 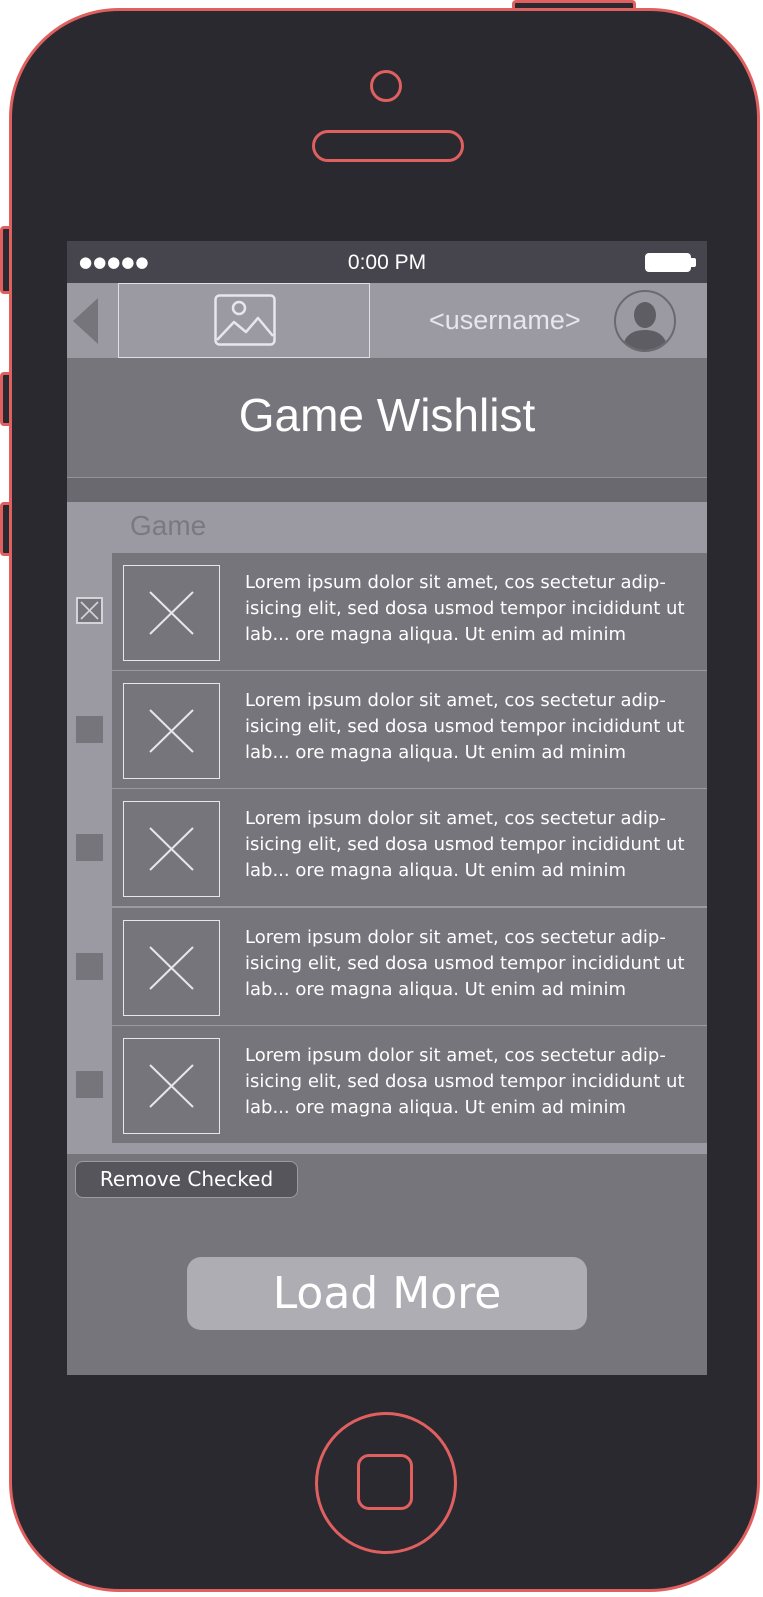 I want to click on header-divider, so click(x=387, y=490).